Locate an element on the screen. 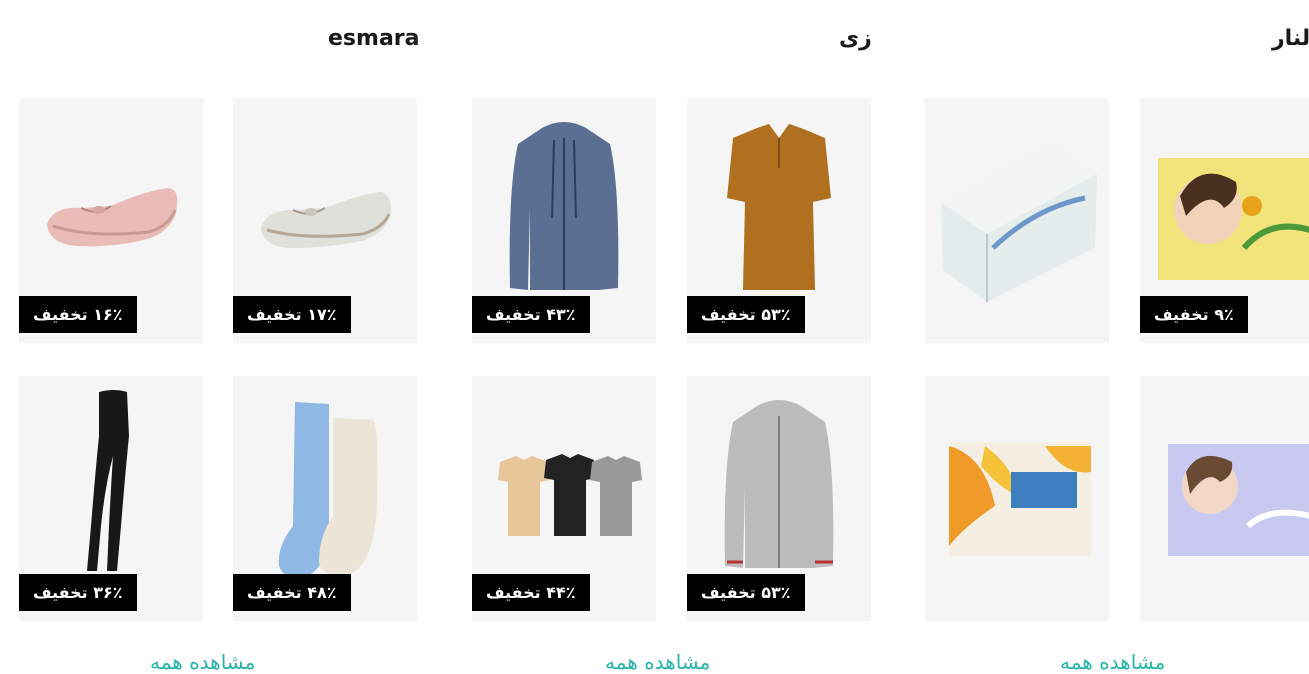 The image size is (1309, 674). store-title-golnar: لنار is located at coordinates (1290, 38).